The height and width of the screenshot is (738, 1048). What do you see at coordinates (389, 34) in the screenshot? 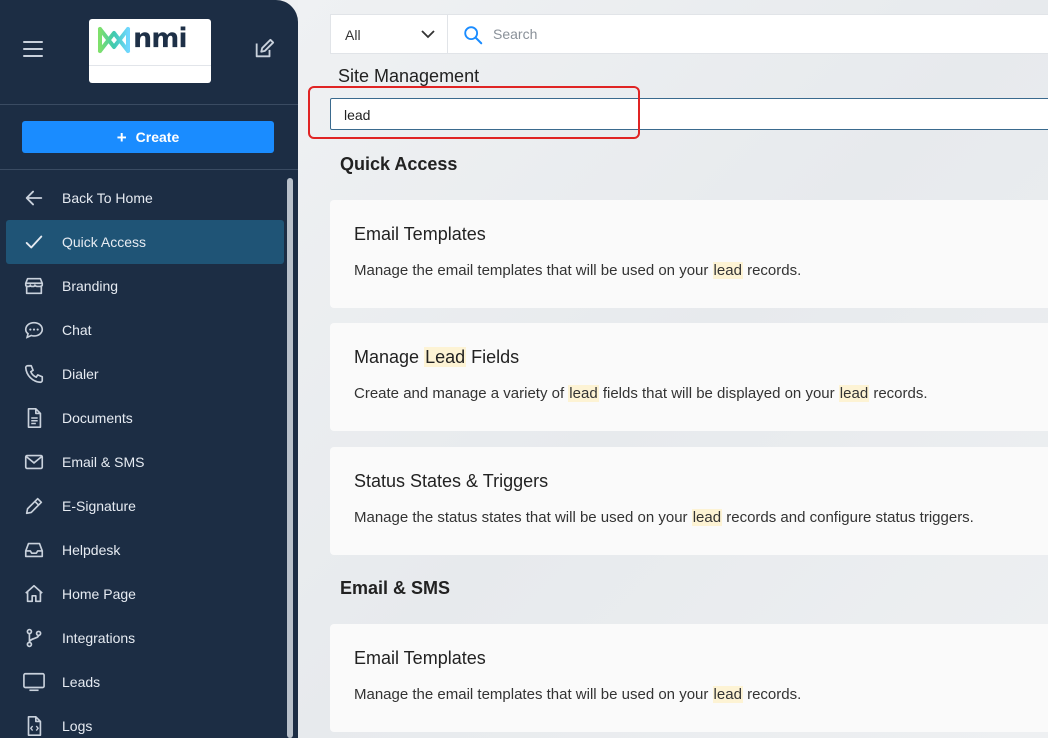
I see `search-filter-dropdown: All` at bounding box center [389, 34].